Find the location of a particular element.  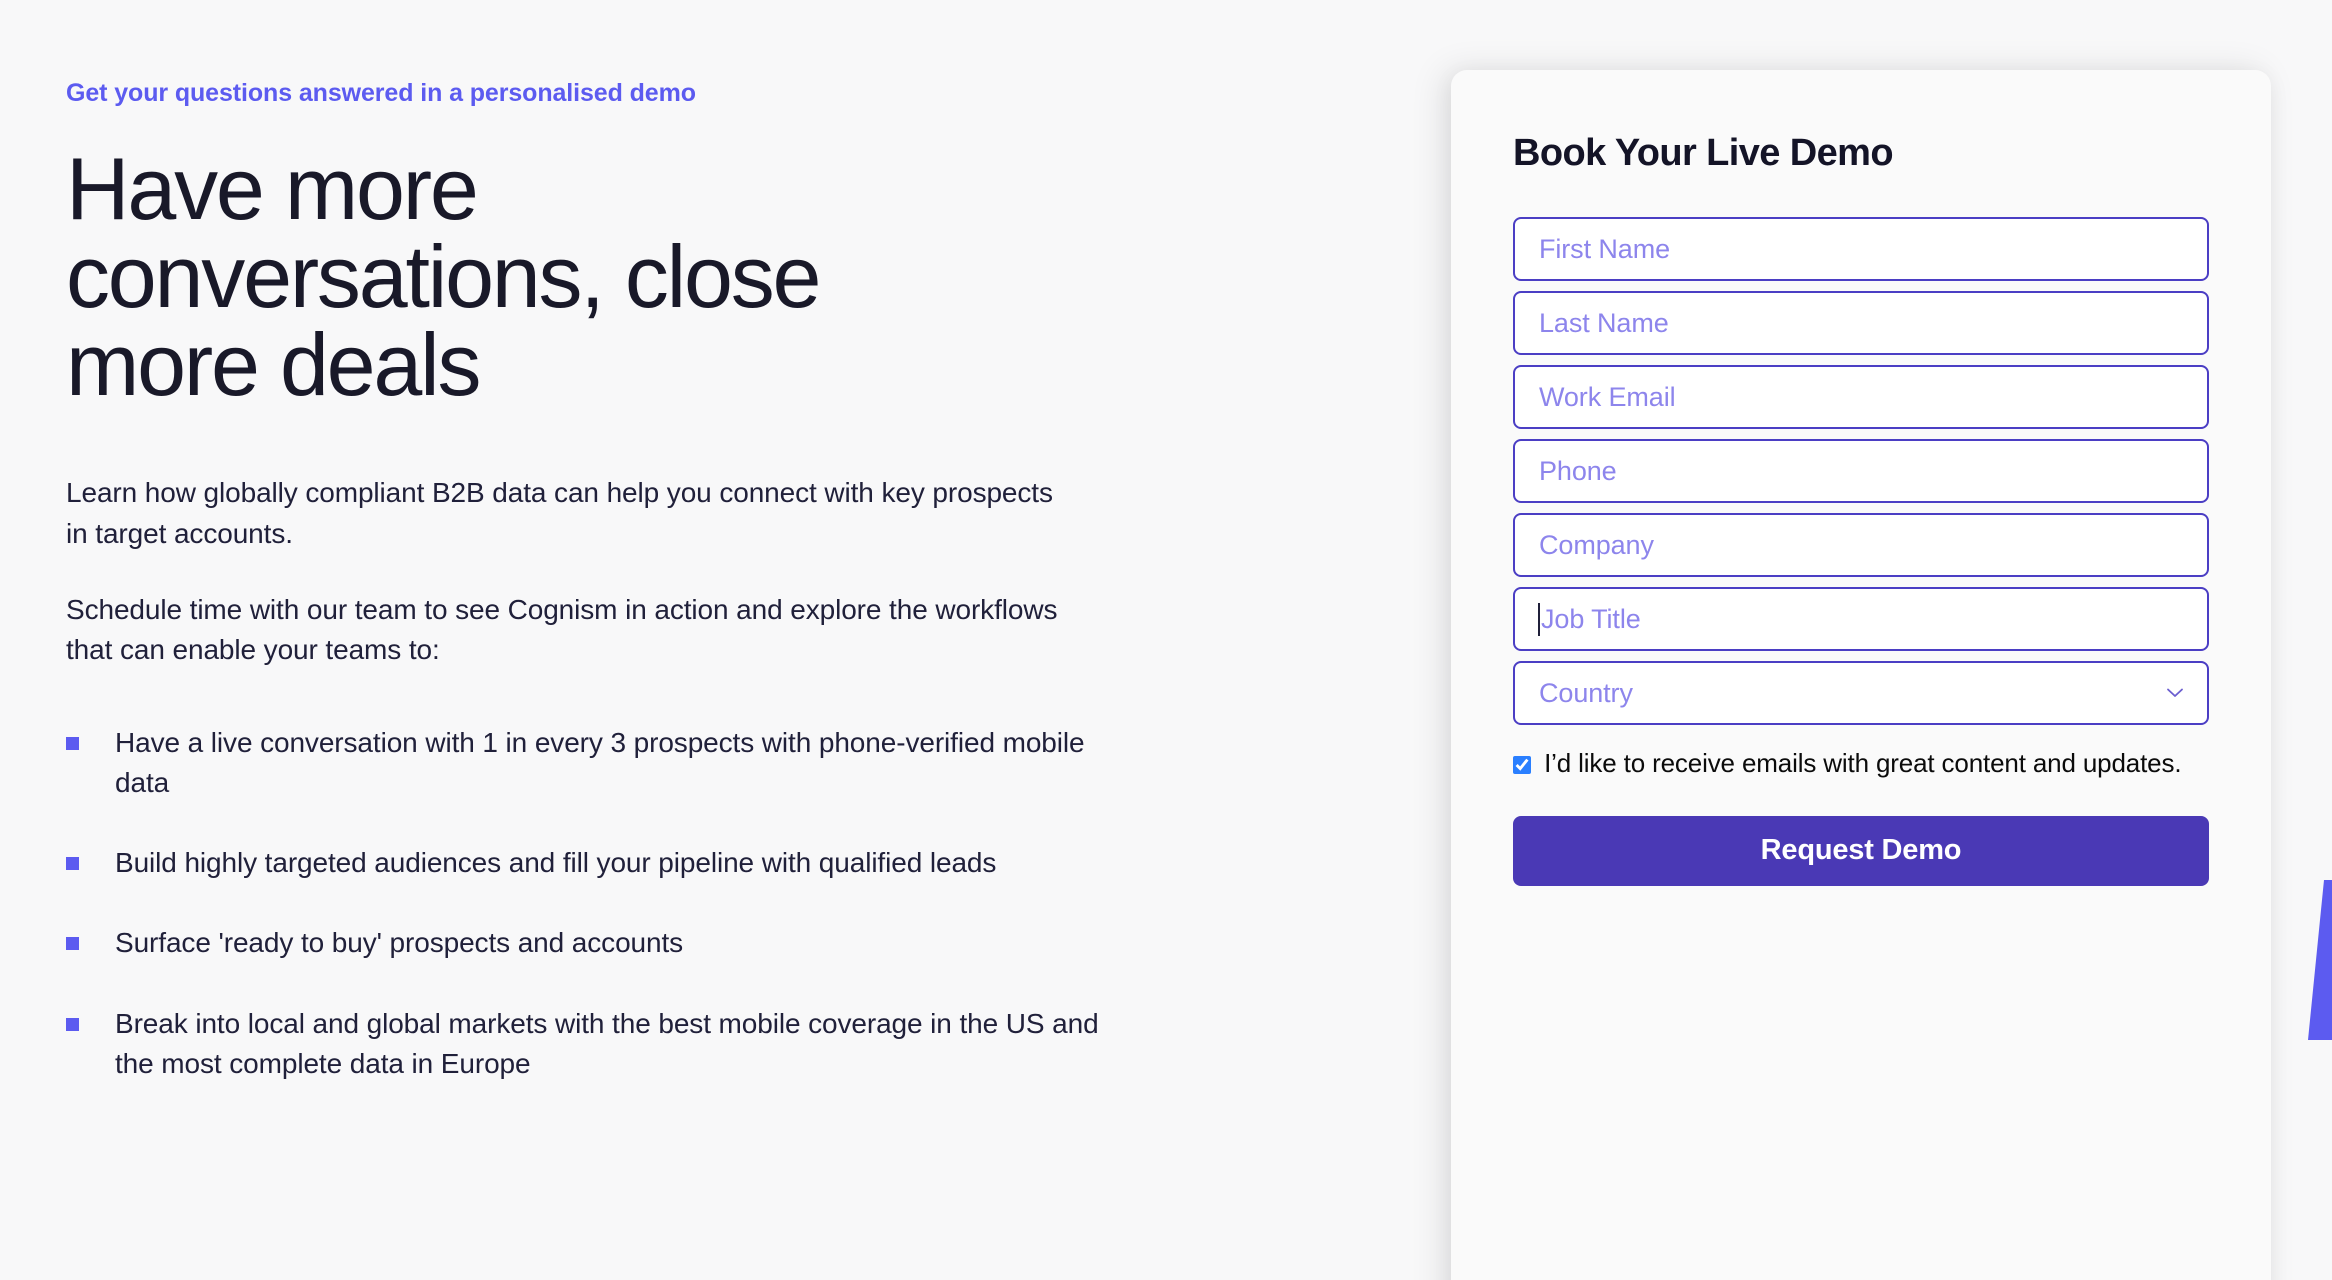

periwinkle-accent-shape is located at coordinates (2315, 960).